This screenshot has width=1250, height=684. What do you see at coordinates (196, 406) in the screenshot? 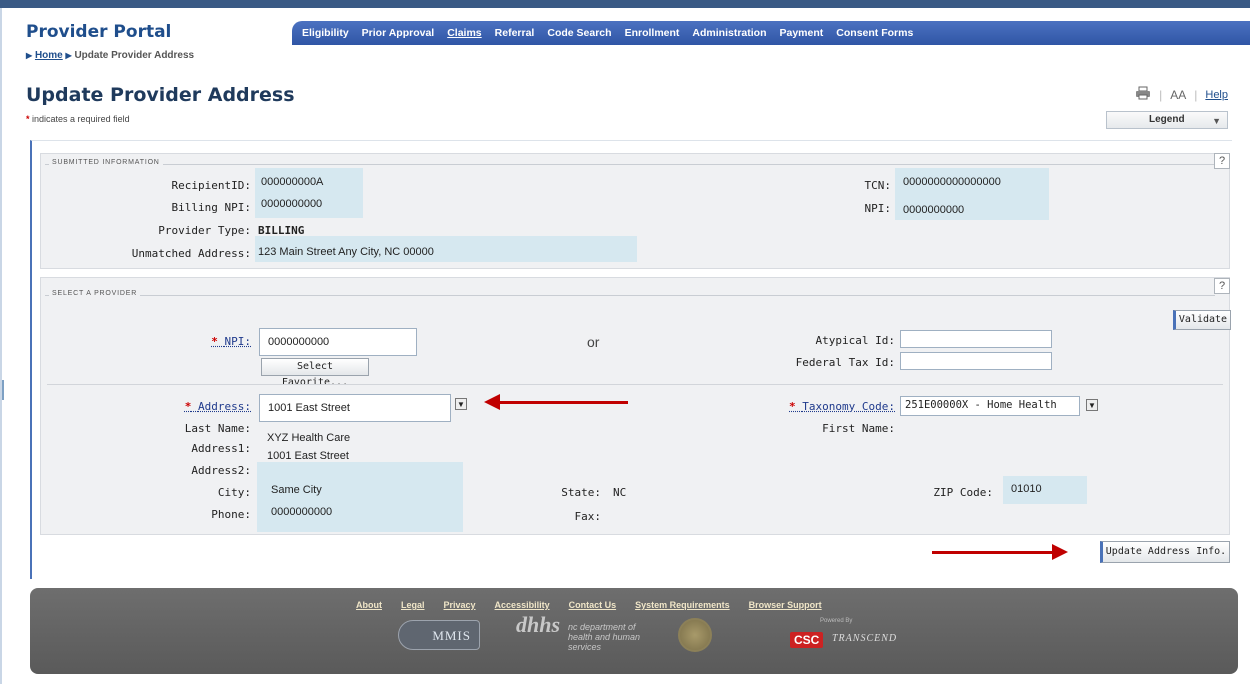
I see `address-label: * Address:` at bounding box center [196, 406].